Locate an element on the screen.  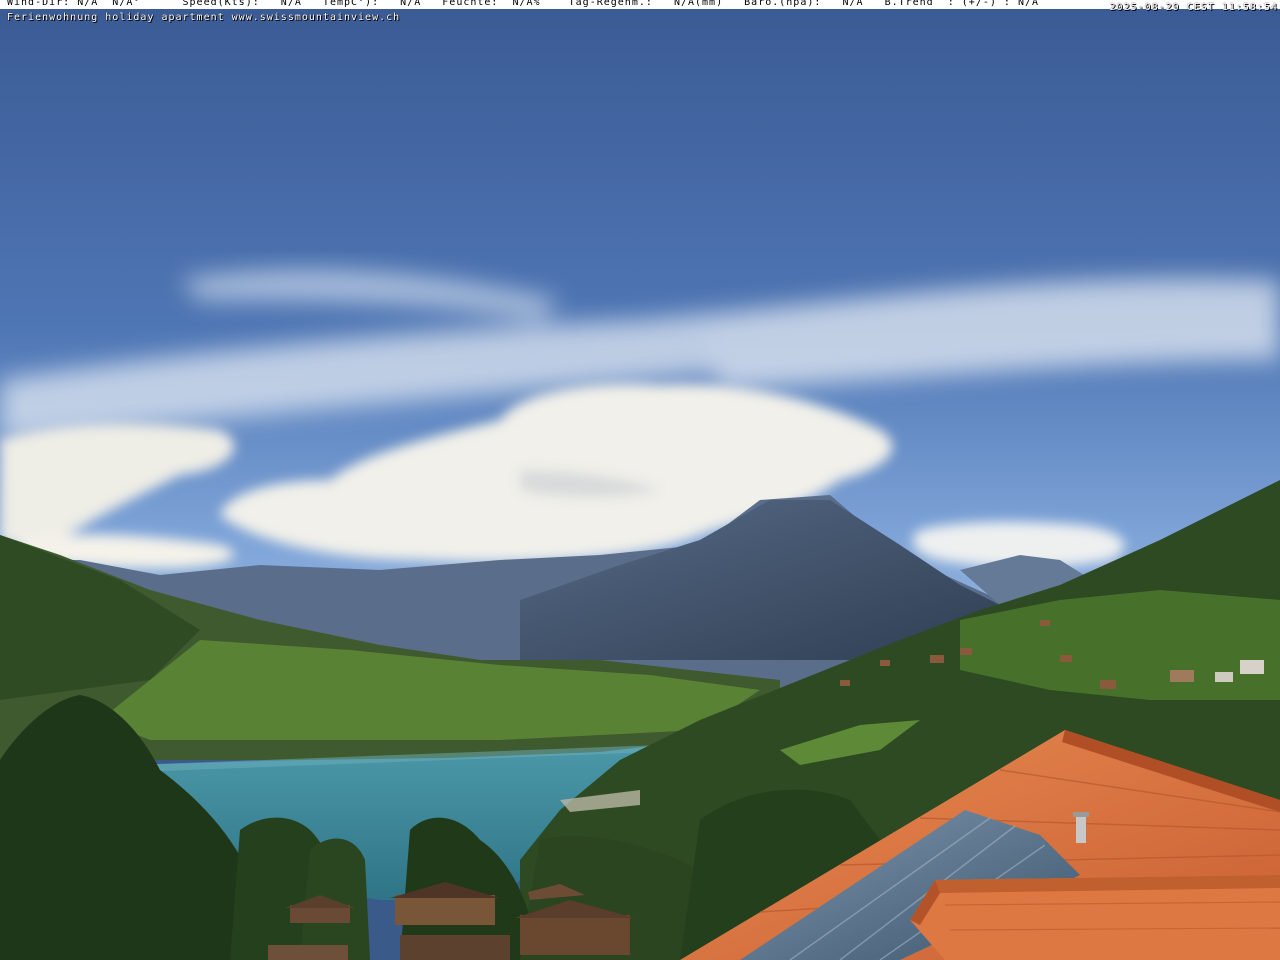
lower-roof is located at coordinates (1095, 917).